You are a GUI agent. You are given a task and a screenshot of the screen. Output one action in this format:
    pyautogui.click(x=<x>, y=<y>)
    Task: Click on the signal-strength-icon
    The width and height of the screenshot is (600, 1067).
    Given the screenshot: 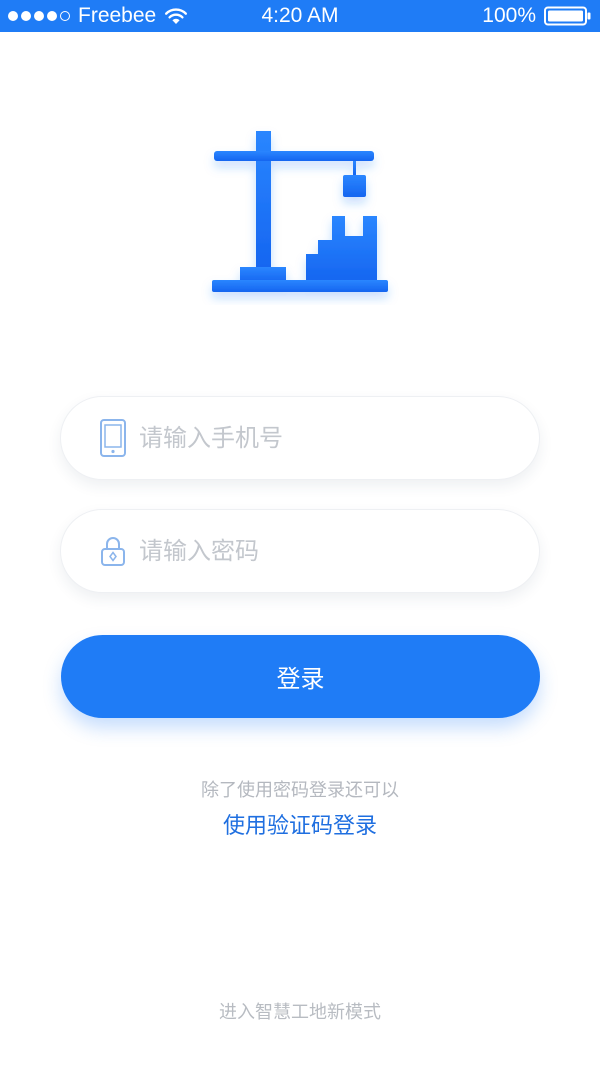 What is the action you would take?
    pyautogui.click(x=39, y=16)
    